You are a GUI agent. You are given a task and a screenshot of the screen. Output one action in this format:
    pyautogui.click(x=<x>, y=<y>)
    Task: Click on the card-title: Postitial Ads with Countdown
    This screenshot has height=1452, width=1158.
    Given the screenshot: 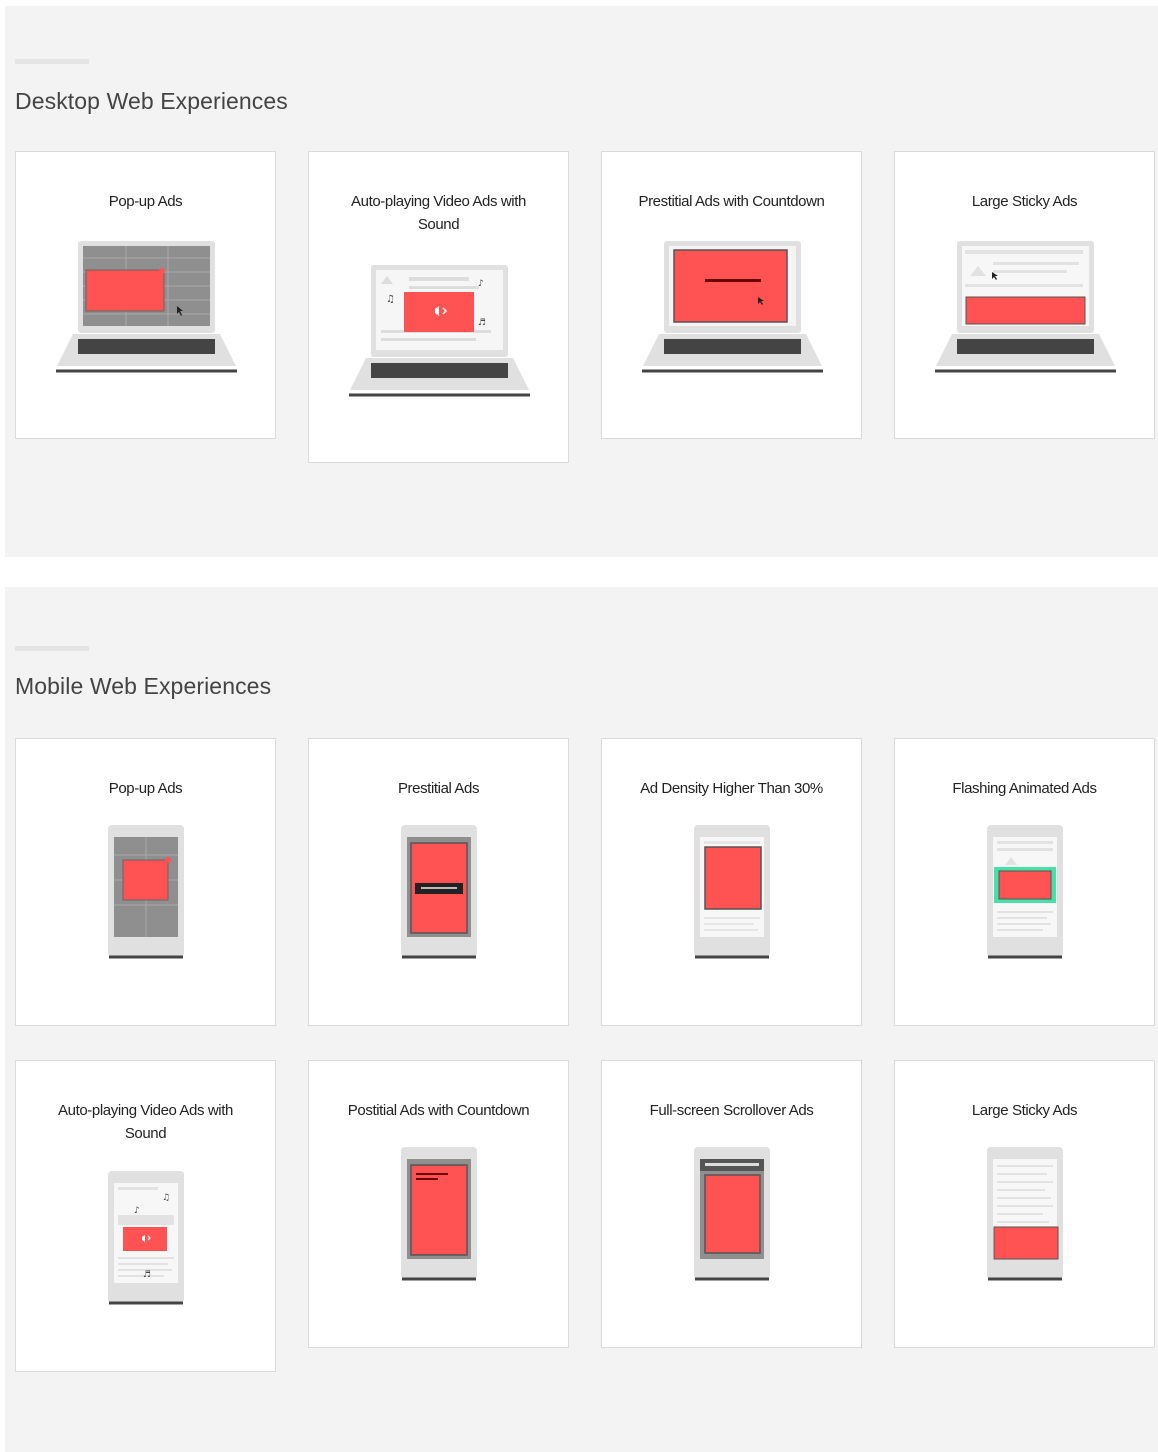 What is the action you would take?
    pyautogui.click(x=438, y=1110)
    